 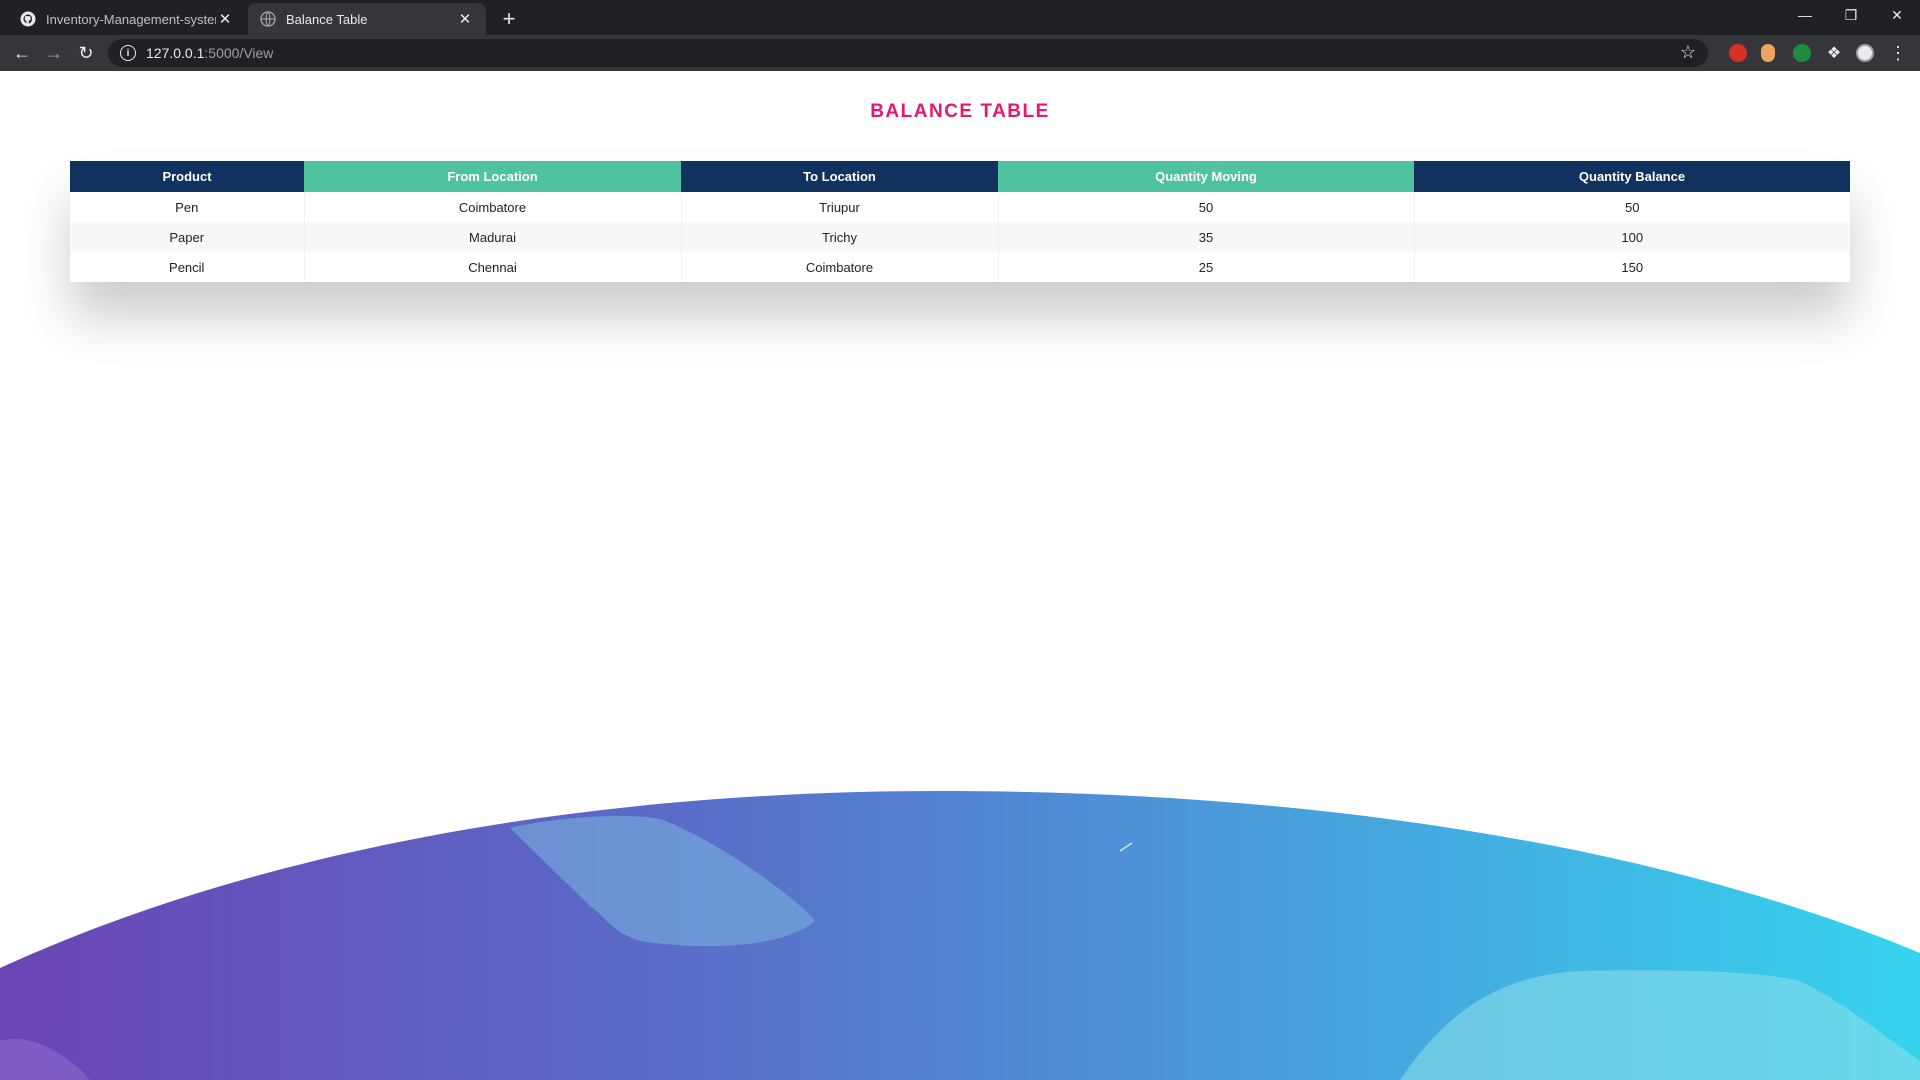 What do you see at coordinates (840, 267) in the screenshot?
I see `cell-to-location: Coimbatore` at bounding box center [840, 267].